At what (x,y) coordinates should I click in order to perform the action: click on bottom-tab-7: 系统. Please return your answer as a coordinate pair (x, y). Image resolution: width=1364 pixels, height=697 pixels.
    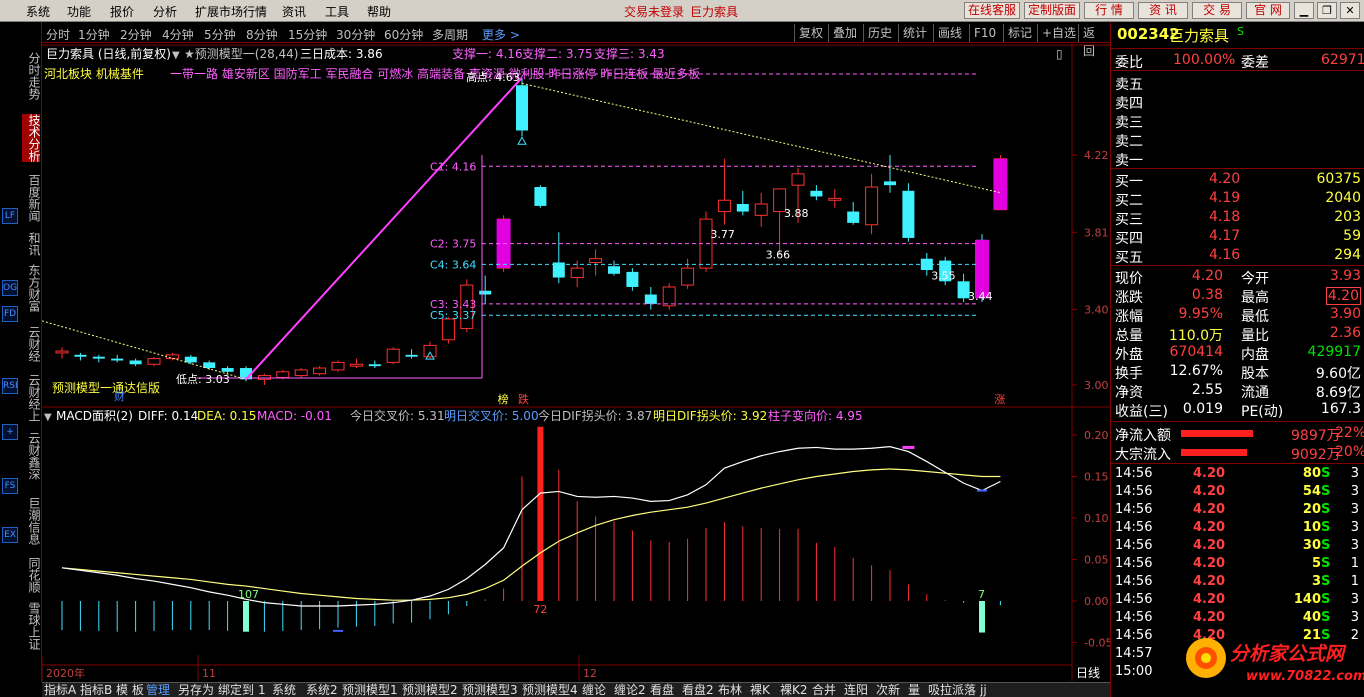
    Looking at the image, I should click on (284, 690).